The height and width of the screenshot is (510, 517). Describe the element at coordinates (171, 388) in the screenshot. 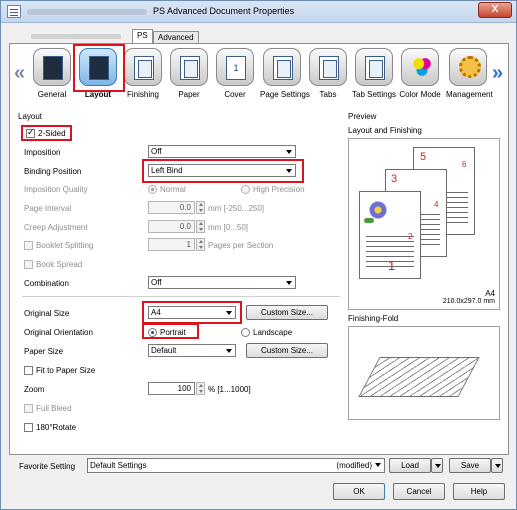

I see `zoom-input: 100` at that location.